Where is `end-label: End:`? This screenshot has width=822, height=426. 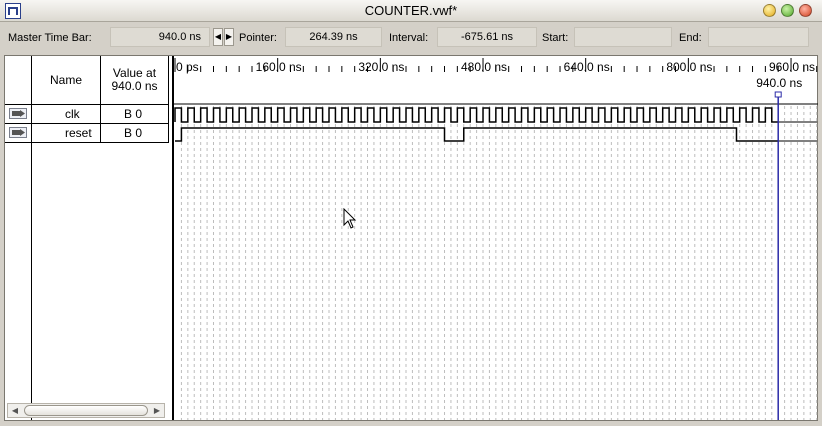
end-label: End: is located at coordinates (690, 38).